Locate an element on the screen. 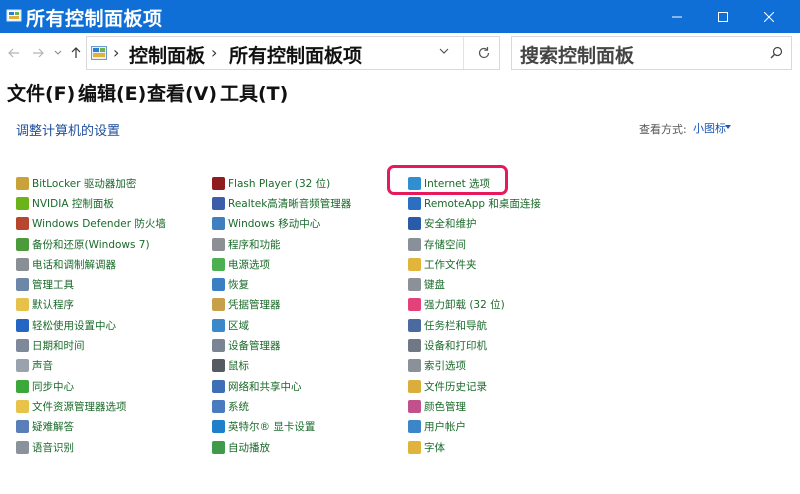  maximize-icon is located at coordinates (723, 16).